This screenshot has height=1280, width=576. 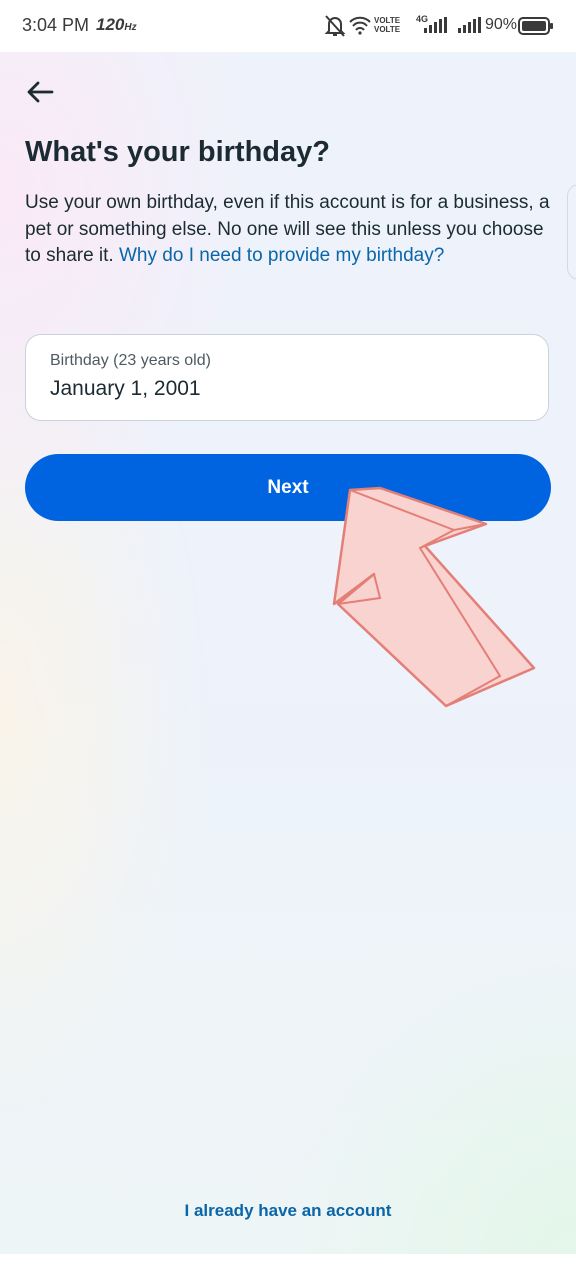 I want to click on birthday-value: January 1, 2001, so click(x=125, y=388).